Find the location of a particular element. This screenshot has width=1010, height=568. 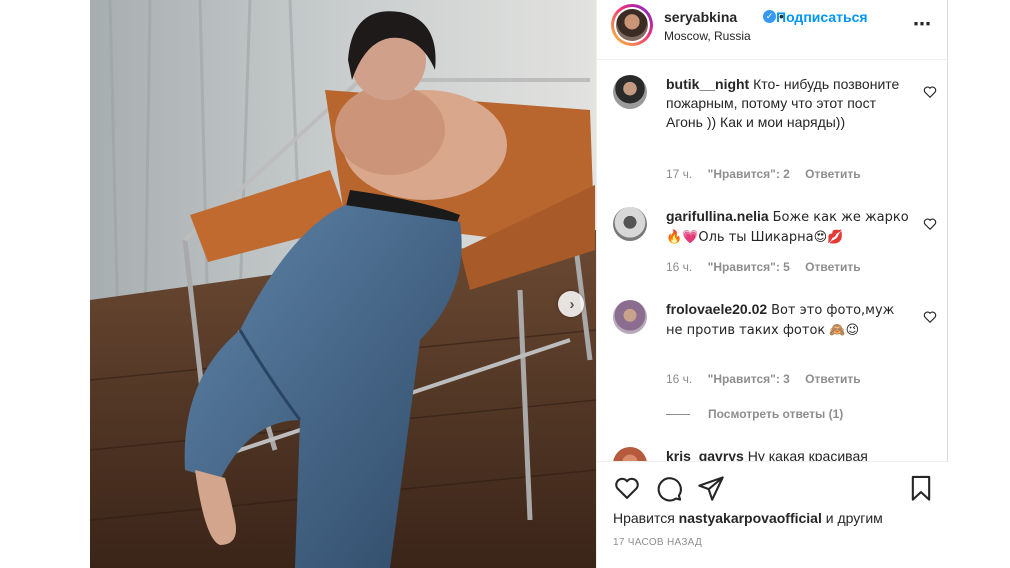

comment-time: 17 ч. is located at coordinates (679, 174).